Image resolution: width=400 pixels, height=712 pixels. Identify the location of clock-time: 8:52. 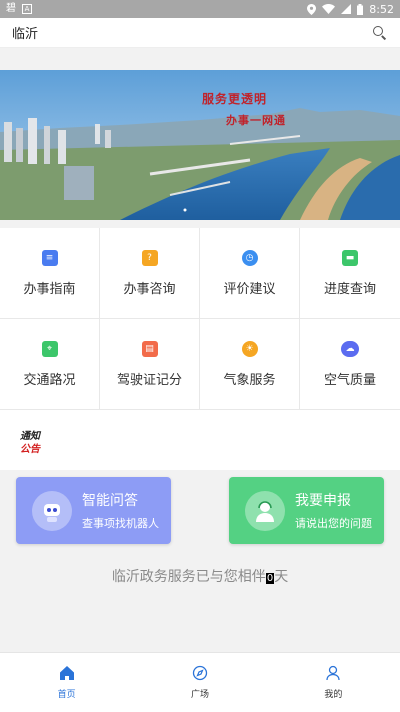
(381, 9).